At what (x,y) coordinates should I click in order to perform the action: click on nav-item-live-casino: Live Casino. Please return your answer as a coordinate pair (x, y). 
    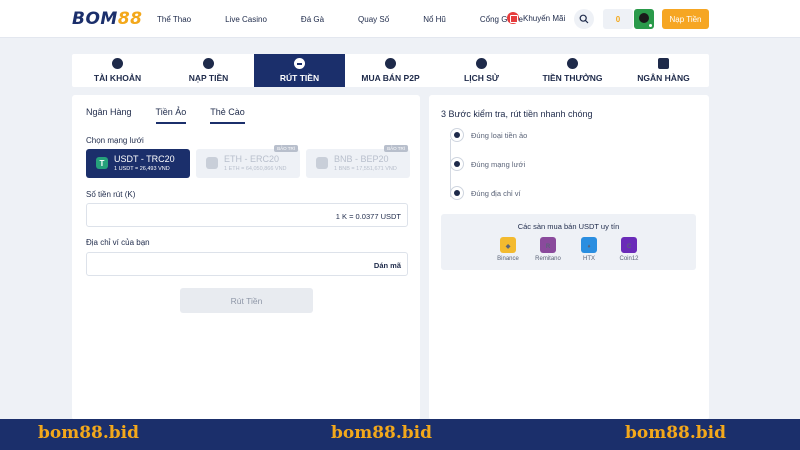
    Looking at the image, I should click on (246, 19).